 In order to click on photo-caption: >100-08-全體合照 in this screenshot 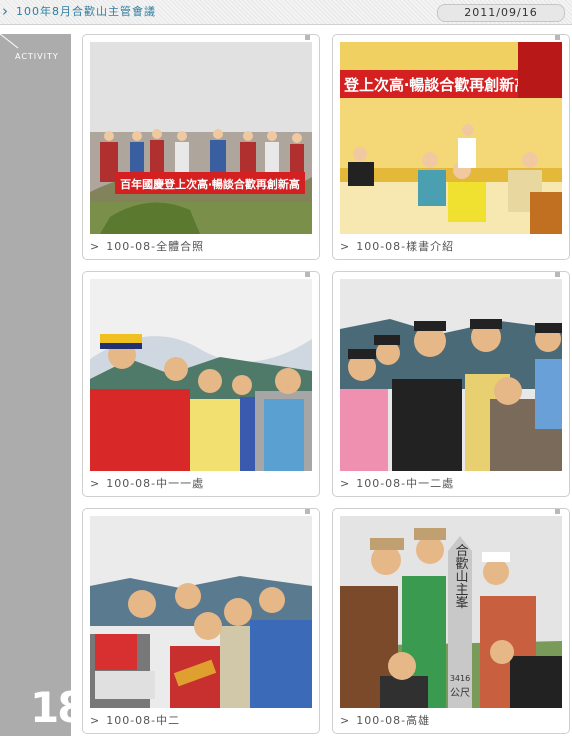, I will do `click(147, 246)`.